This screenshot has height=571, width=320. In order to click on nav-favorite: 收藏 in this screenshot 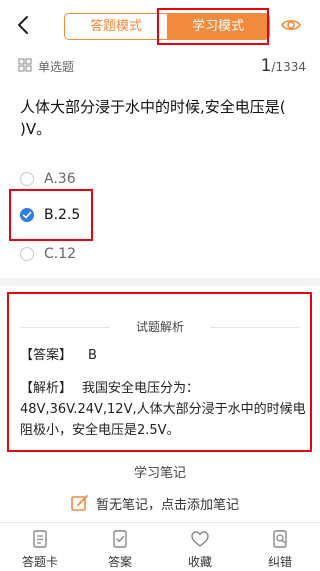, I will do `click(200, 547)`.